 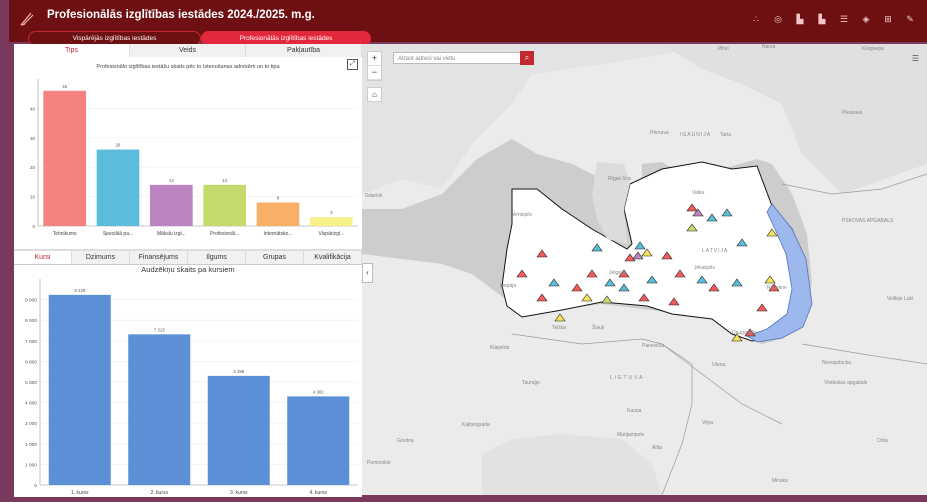 What do you see at coordinates (31, 465) in the screenshot?
I see `y-tick-label: 1 000` at bounding box center [31, 465].